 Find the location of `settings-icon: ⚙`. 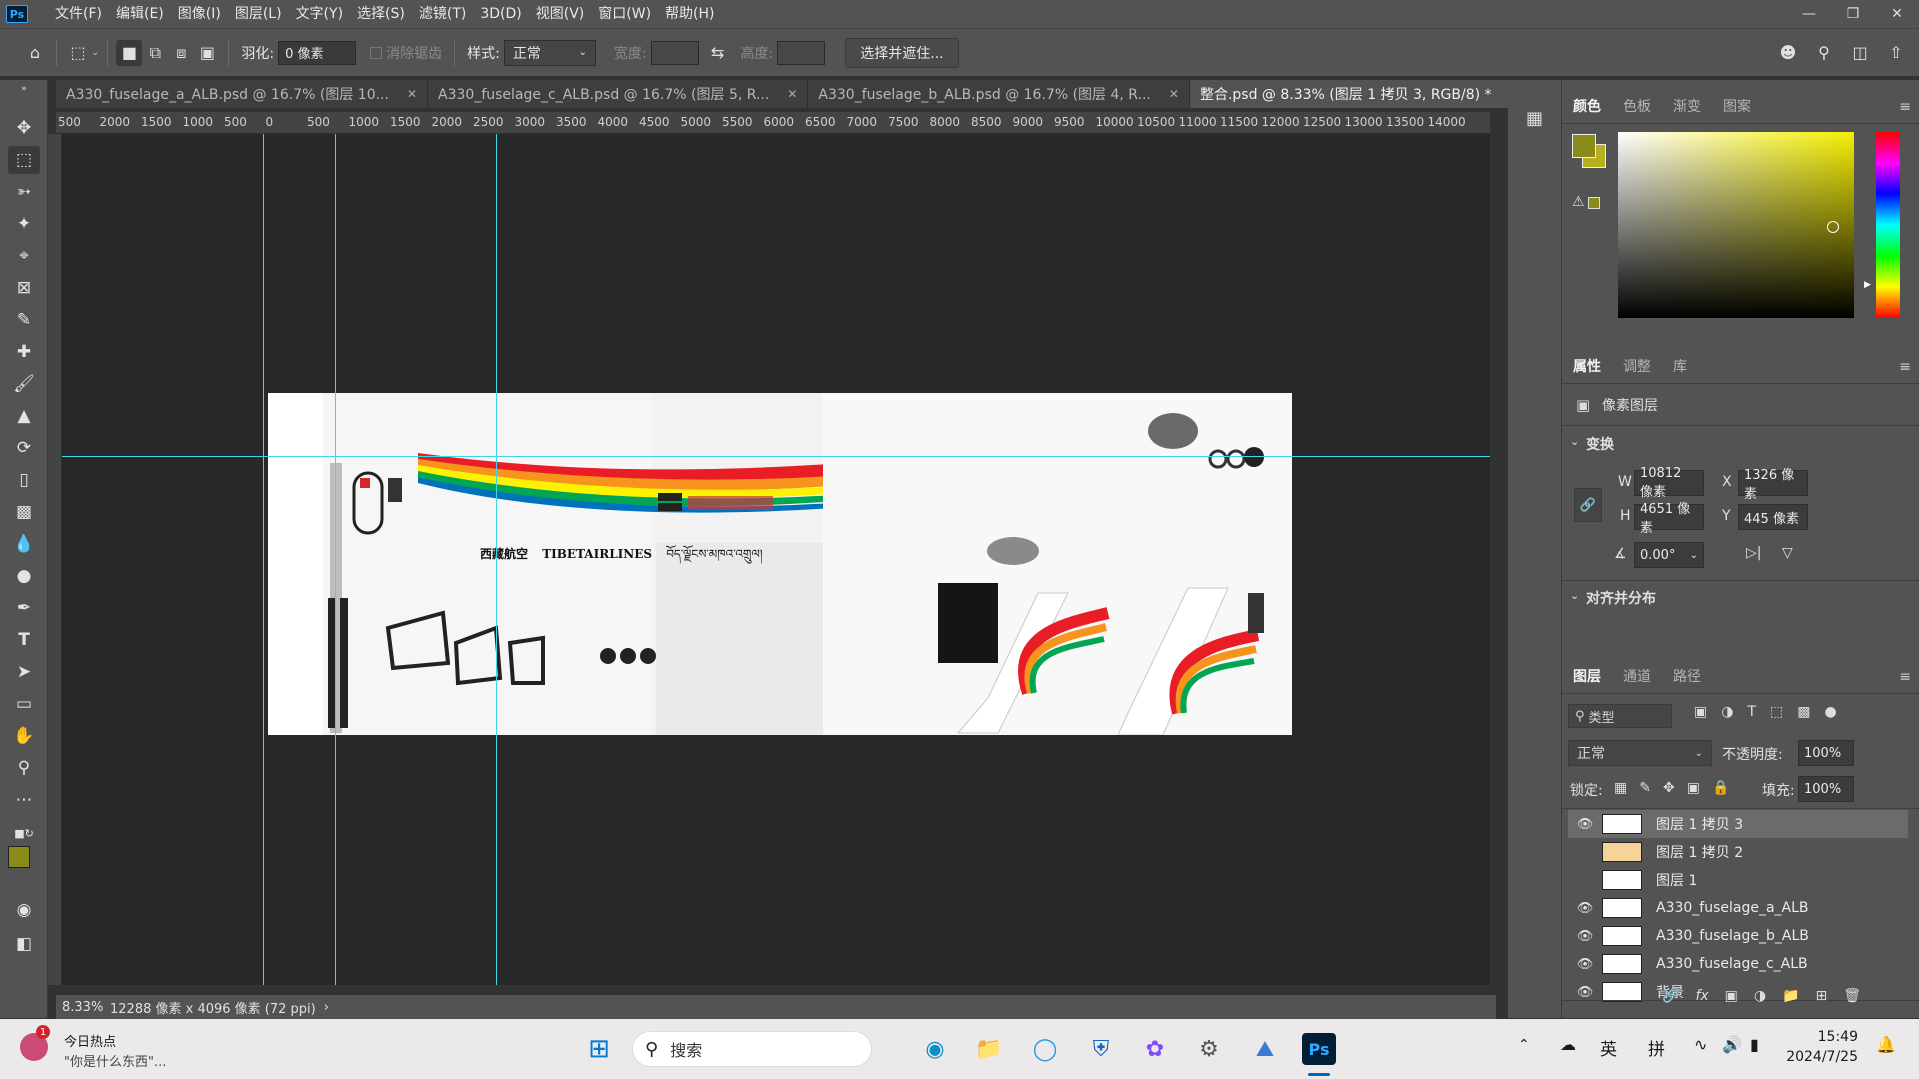

settings-icon: ⚙ is located at coordinates (1209, 1049).